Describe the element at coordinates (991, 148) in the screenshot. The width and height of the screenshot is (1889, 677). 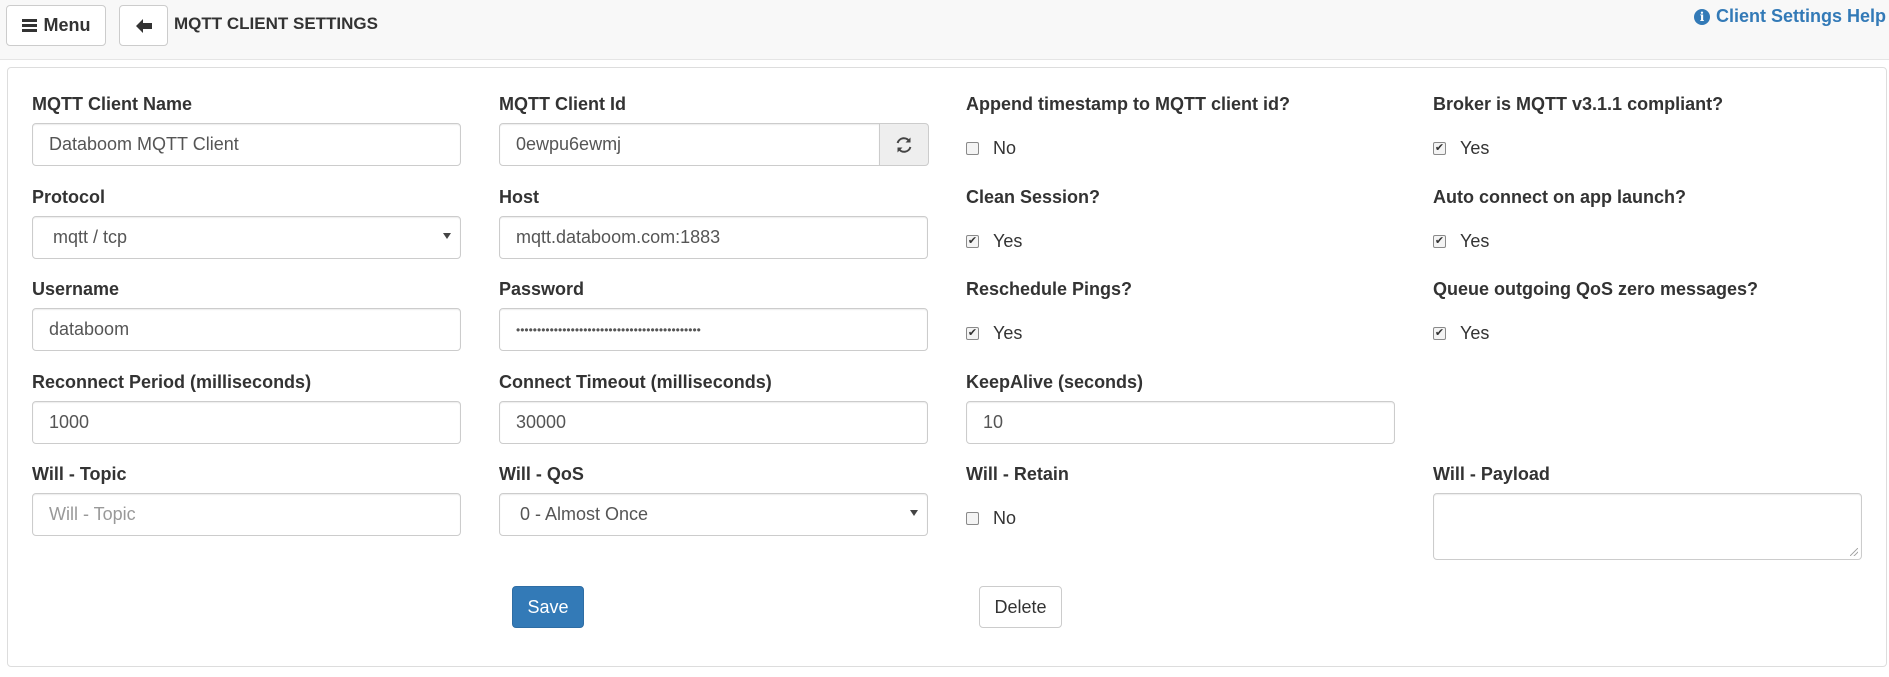
I see `append-timestamp-option: No` at that location.